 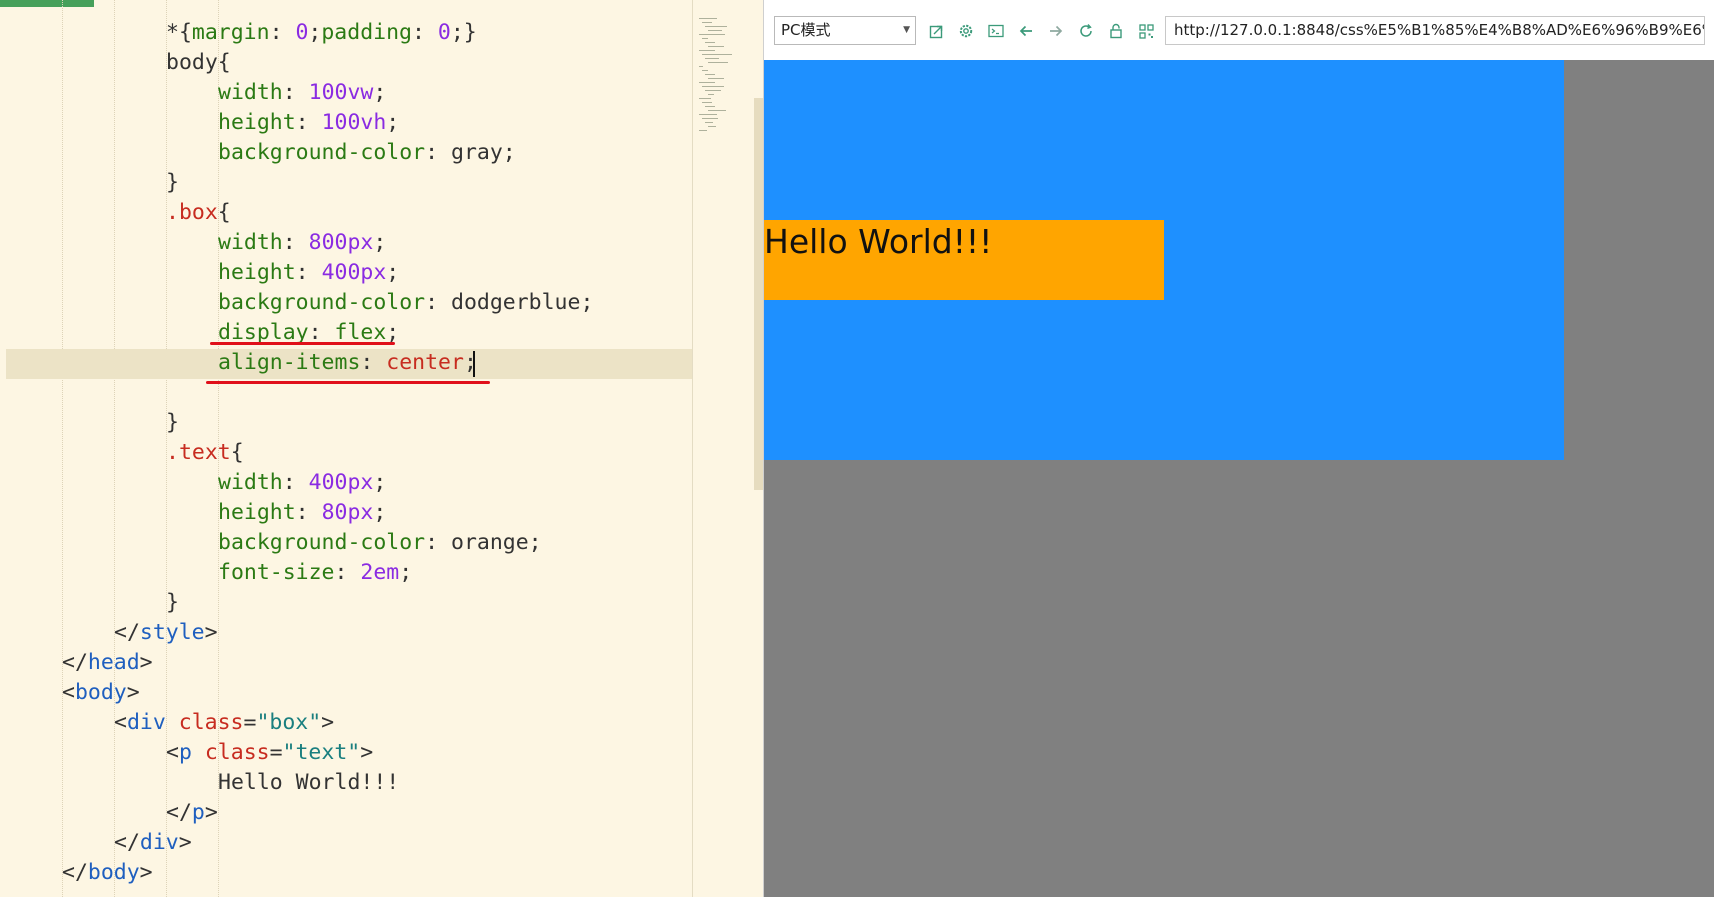 I want to click on lock-icon, so click(x=1116, y=31).